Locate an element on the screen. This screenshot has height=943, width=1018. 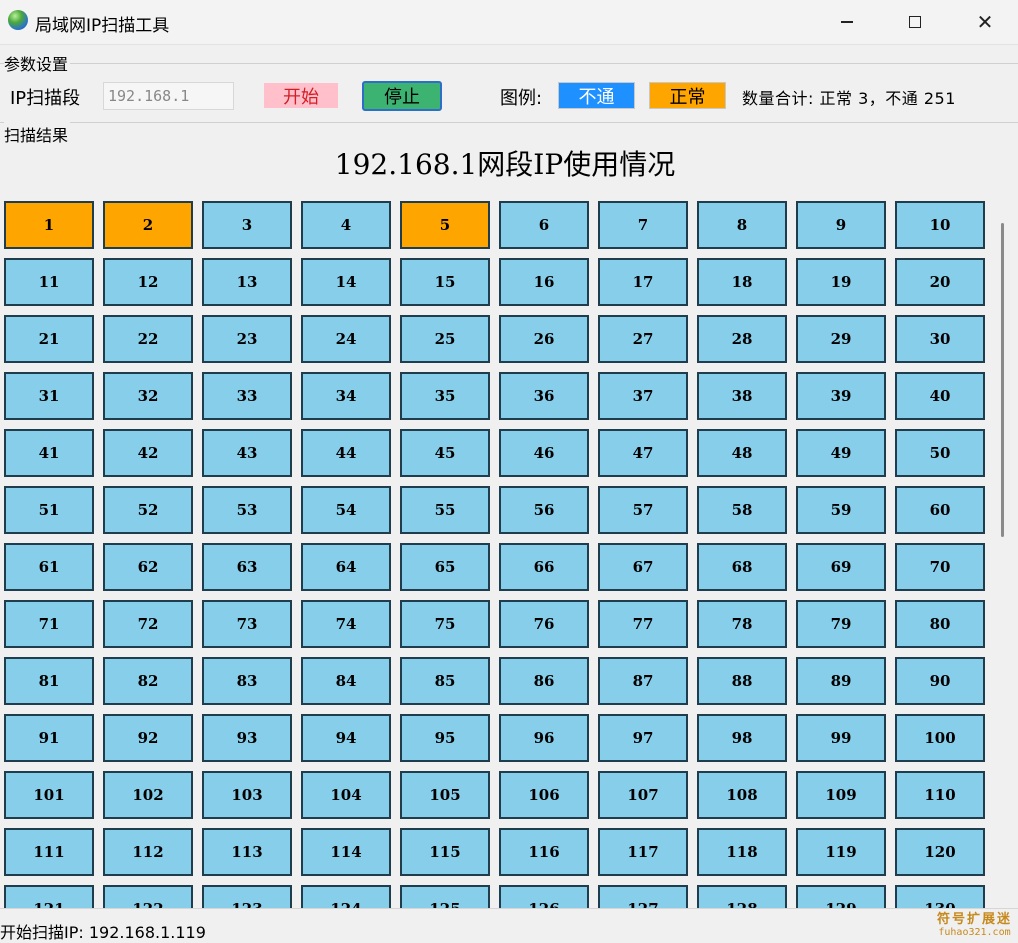
ip-cell-104: 104 is located at coordinates (346, 795).